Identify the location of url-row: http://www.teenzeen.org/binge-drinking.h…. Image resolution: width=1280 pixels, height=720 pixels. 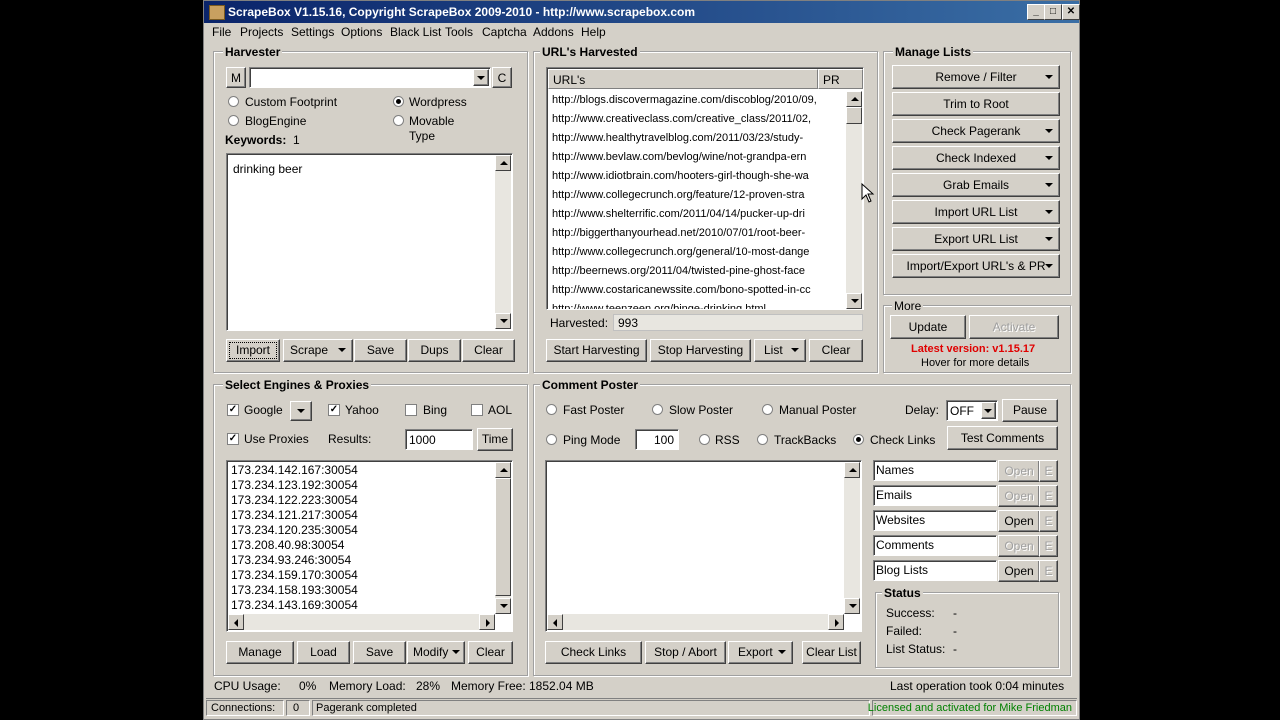
(683, 304).